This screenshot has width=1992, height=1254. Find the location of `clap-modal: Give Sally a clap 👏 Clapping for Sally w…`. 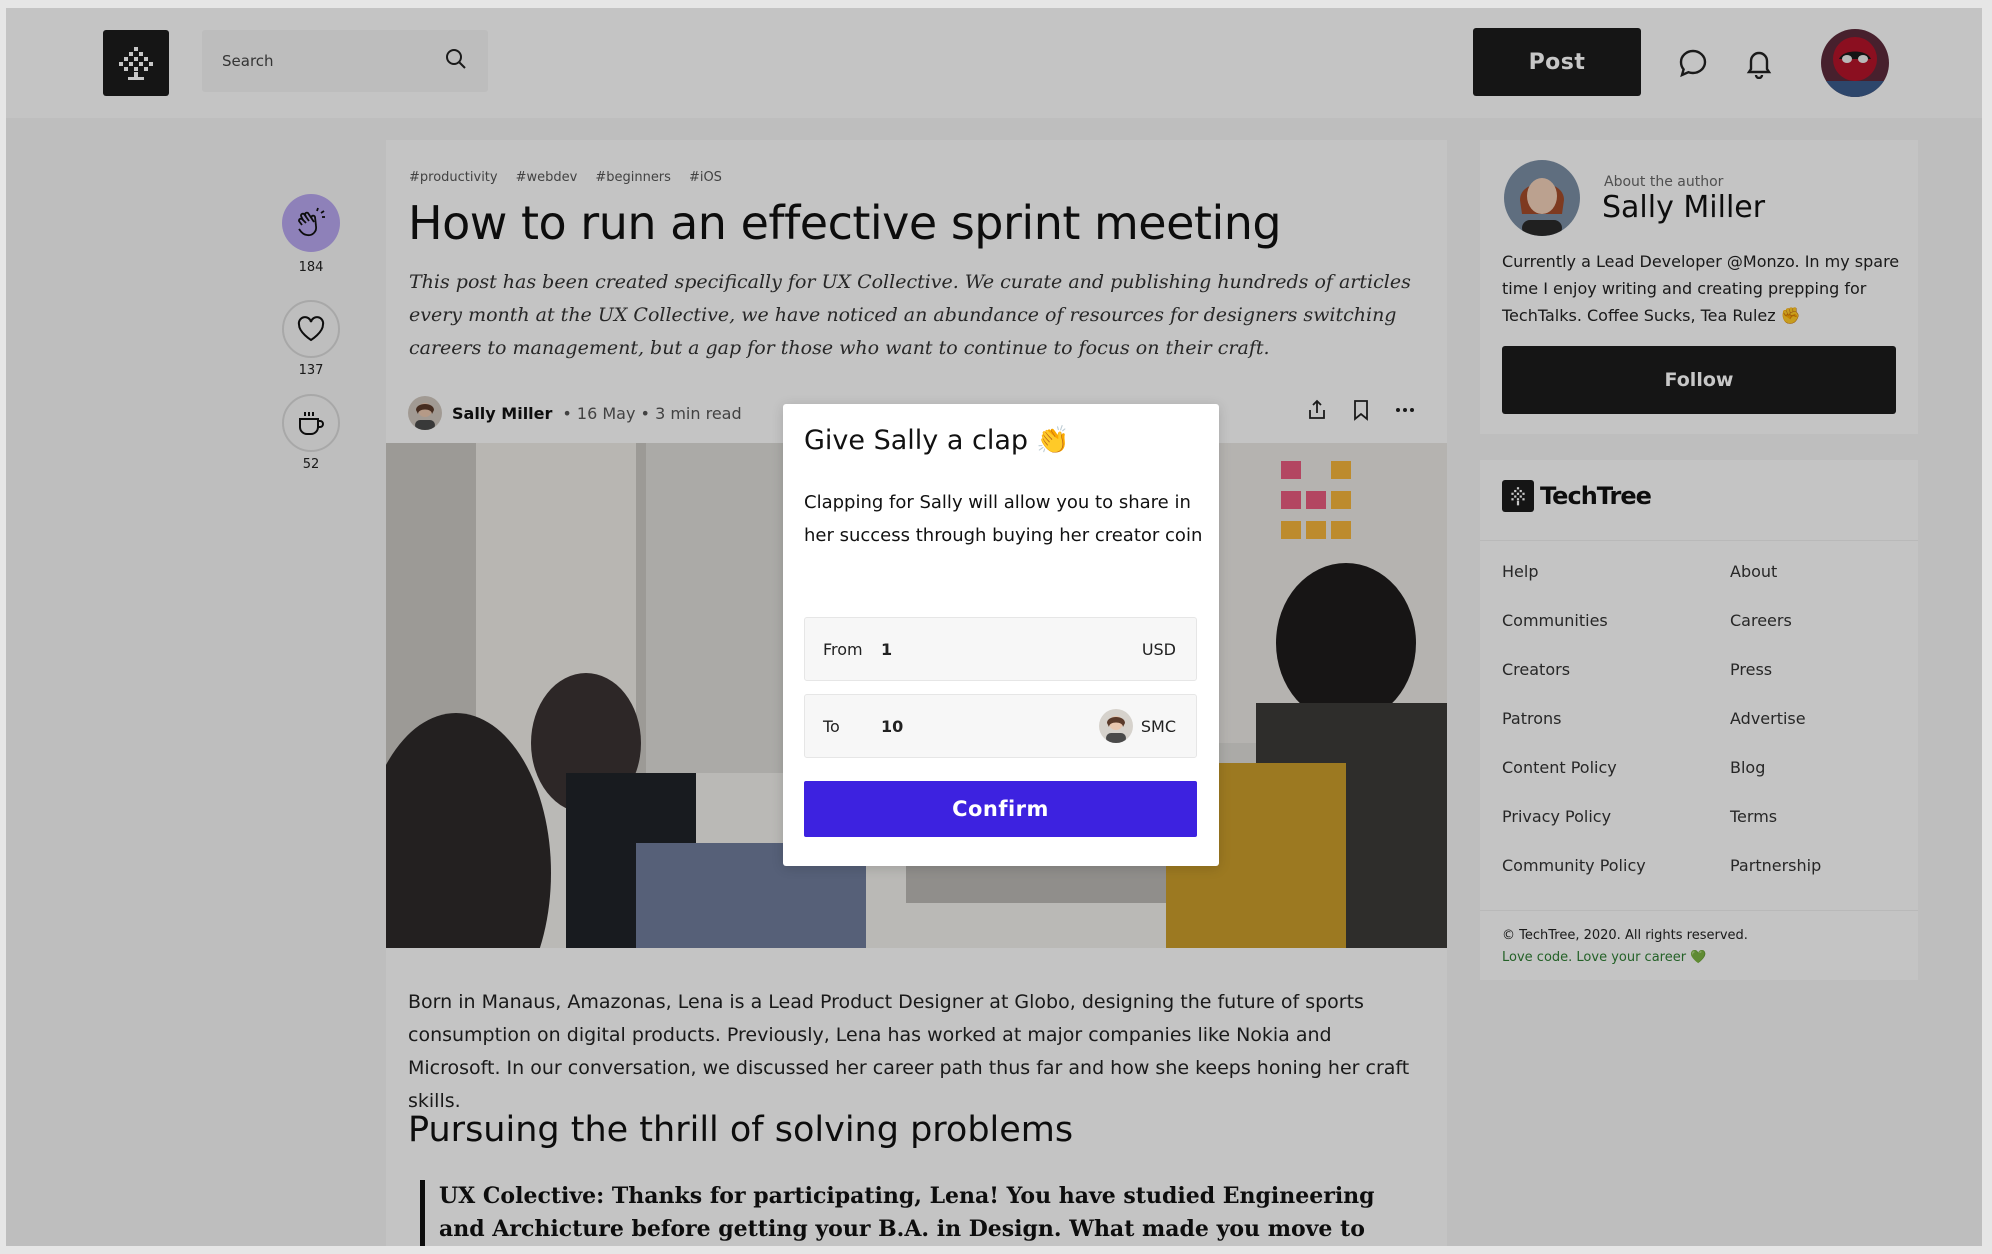

clap-modal: Give Sally a clap 👏 Clapping for Sally w… is located at coordinates (1001, 635).